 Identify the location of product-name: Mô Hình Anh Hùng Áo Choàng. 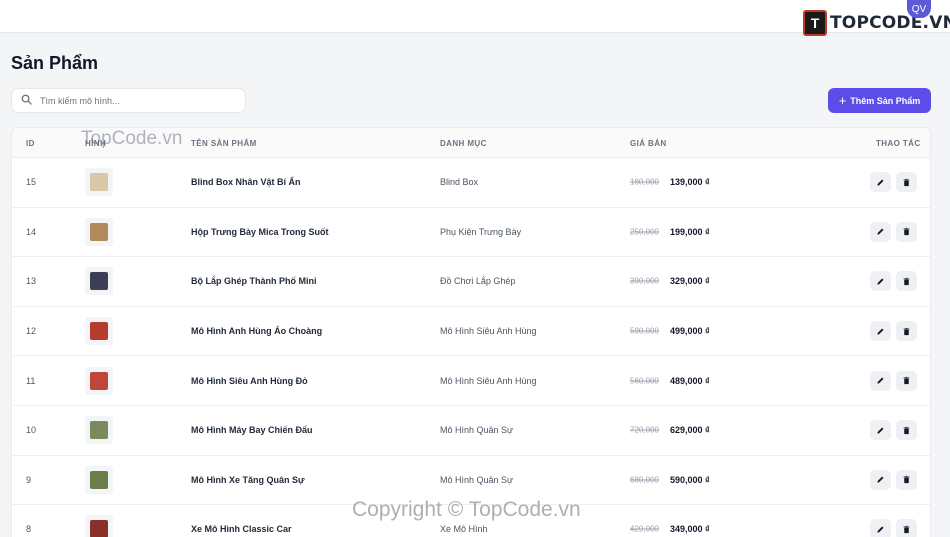
(257, 331).